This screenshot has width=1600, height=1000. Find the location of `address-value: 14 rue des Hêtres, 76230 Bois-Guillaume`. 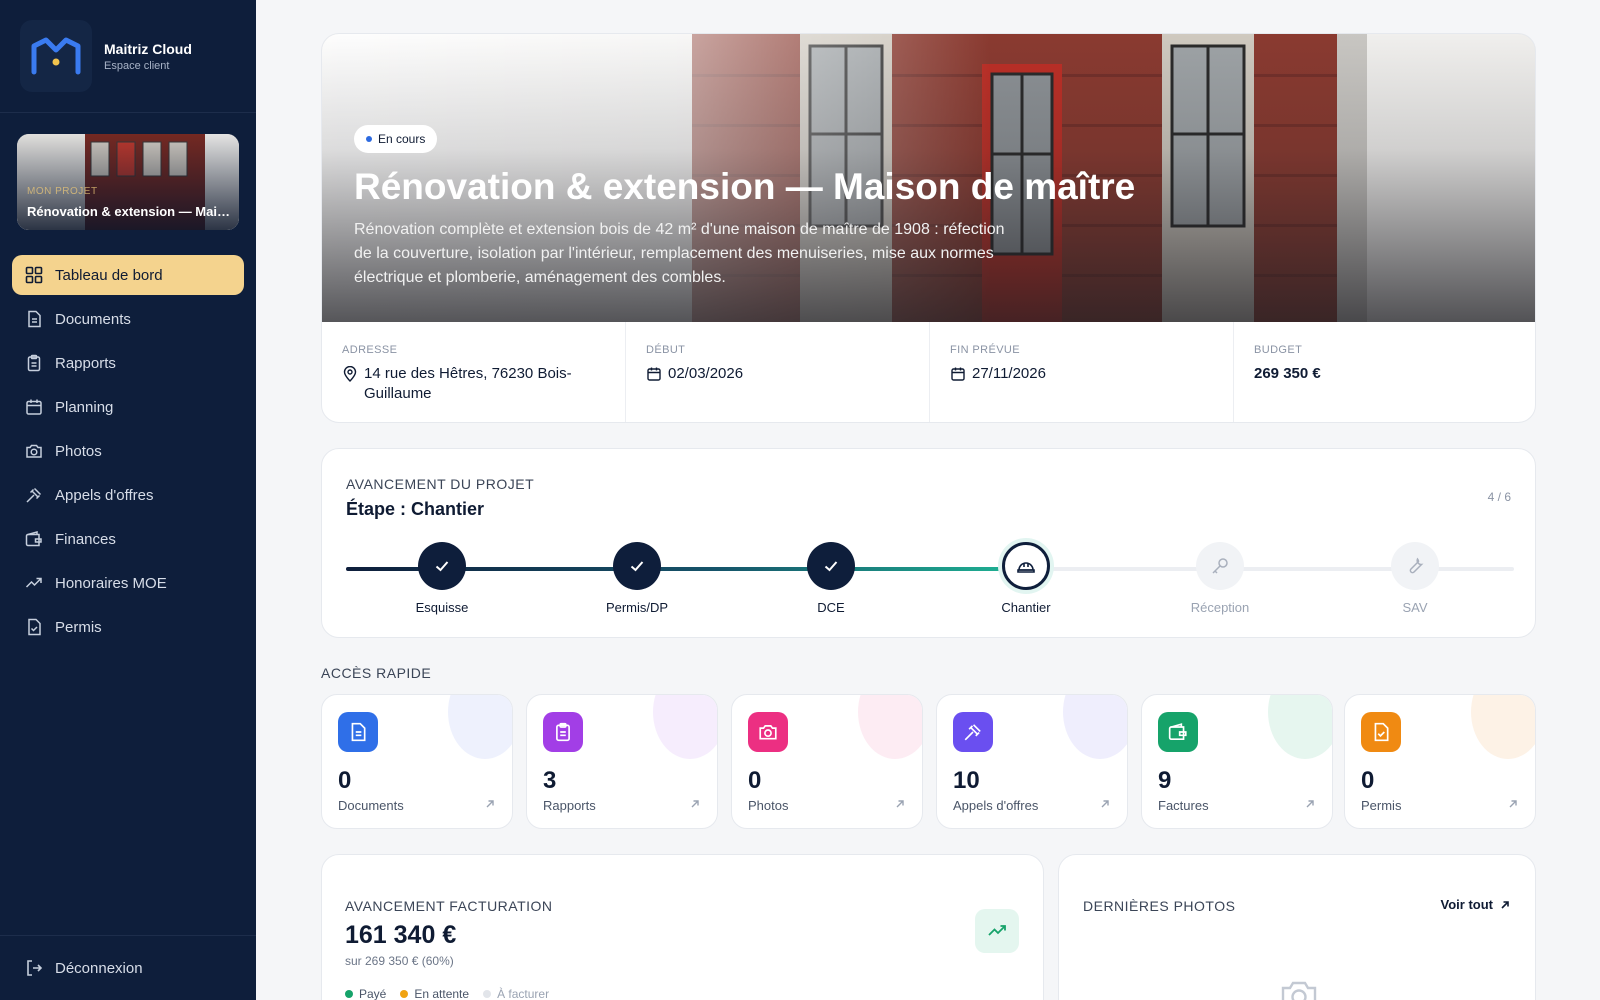

address-value: 14 rue des Hêtres, 76230 Bois-Guillaume is located at coordinates (468, 383).